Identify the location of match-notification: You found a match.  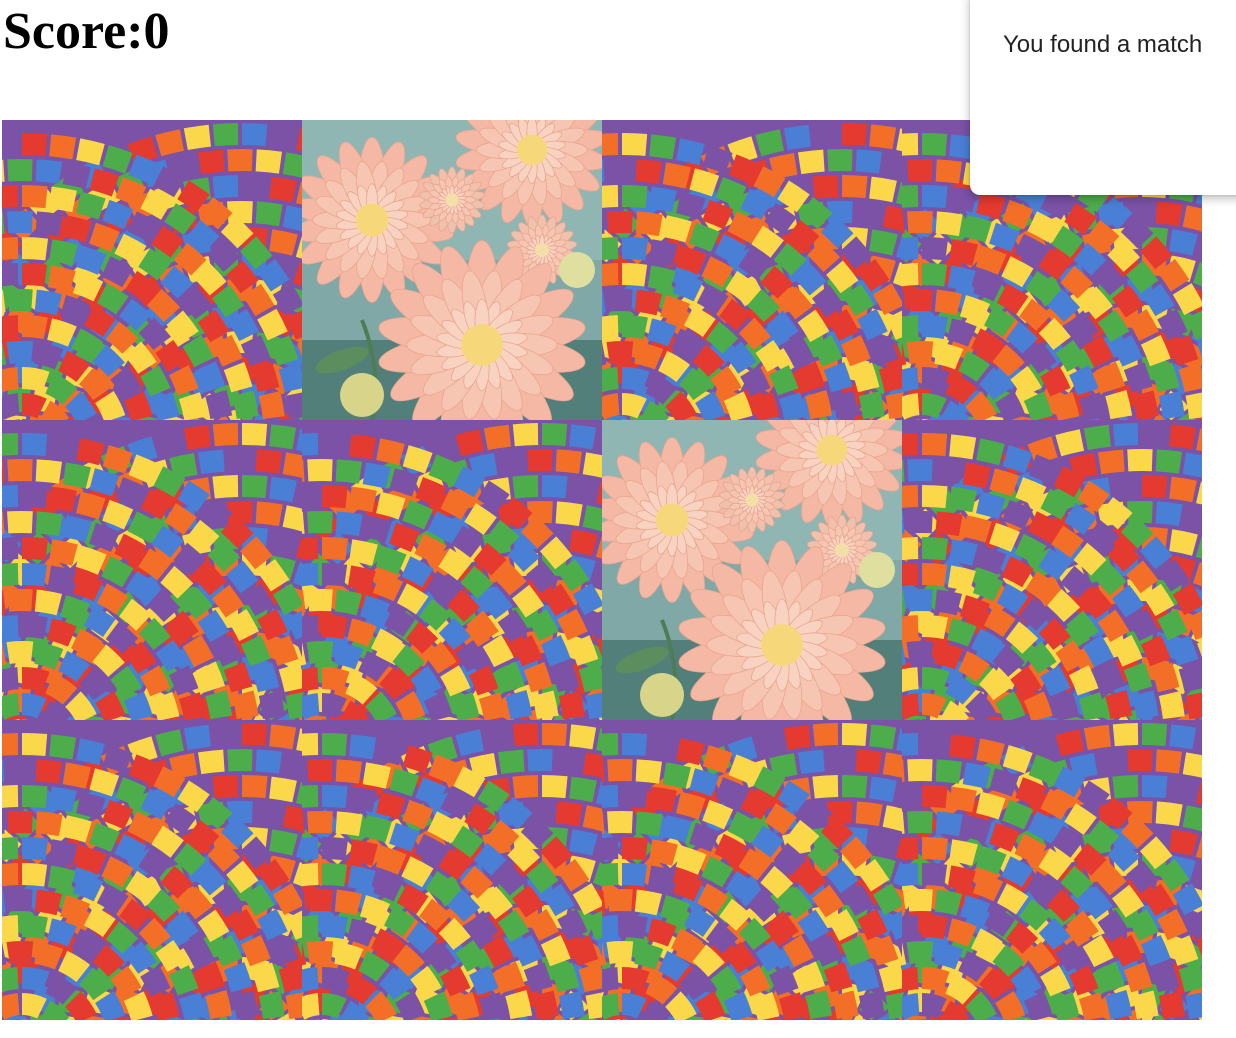
(1103, 97).